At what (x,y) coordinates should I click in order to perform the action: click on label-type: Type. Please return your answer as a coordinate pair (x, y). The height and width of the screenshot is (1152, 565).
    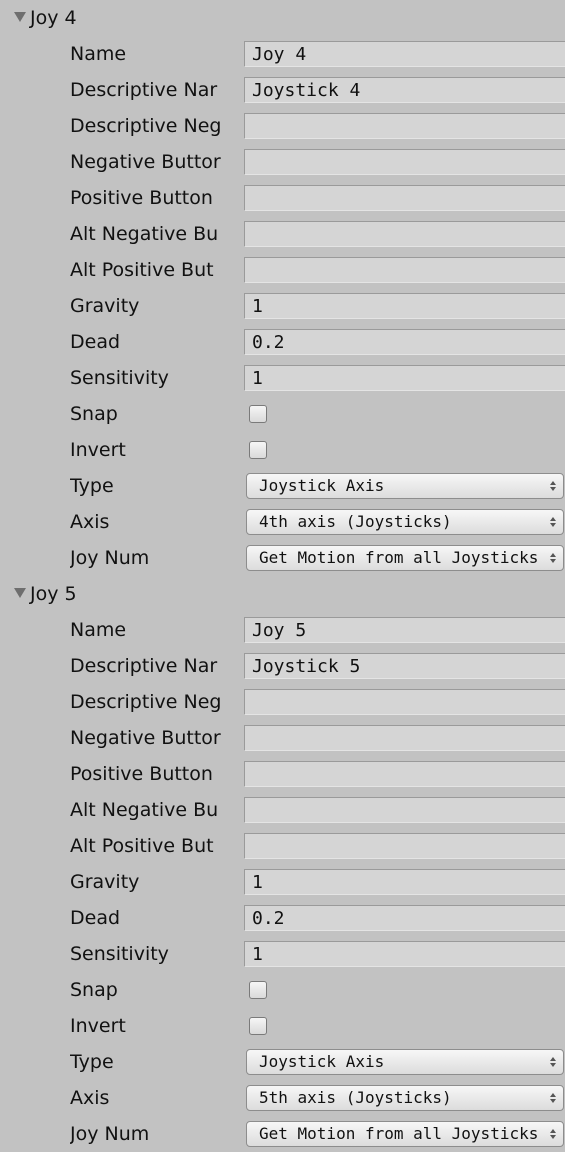
    Looking at the image, I should click on (92, 1062).